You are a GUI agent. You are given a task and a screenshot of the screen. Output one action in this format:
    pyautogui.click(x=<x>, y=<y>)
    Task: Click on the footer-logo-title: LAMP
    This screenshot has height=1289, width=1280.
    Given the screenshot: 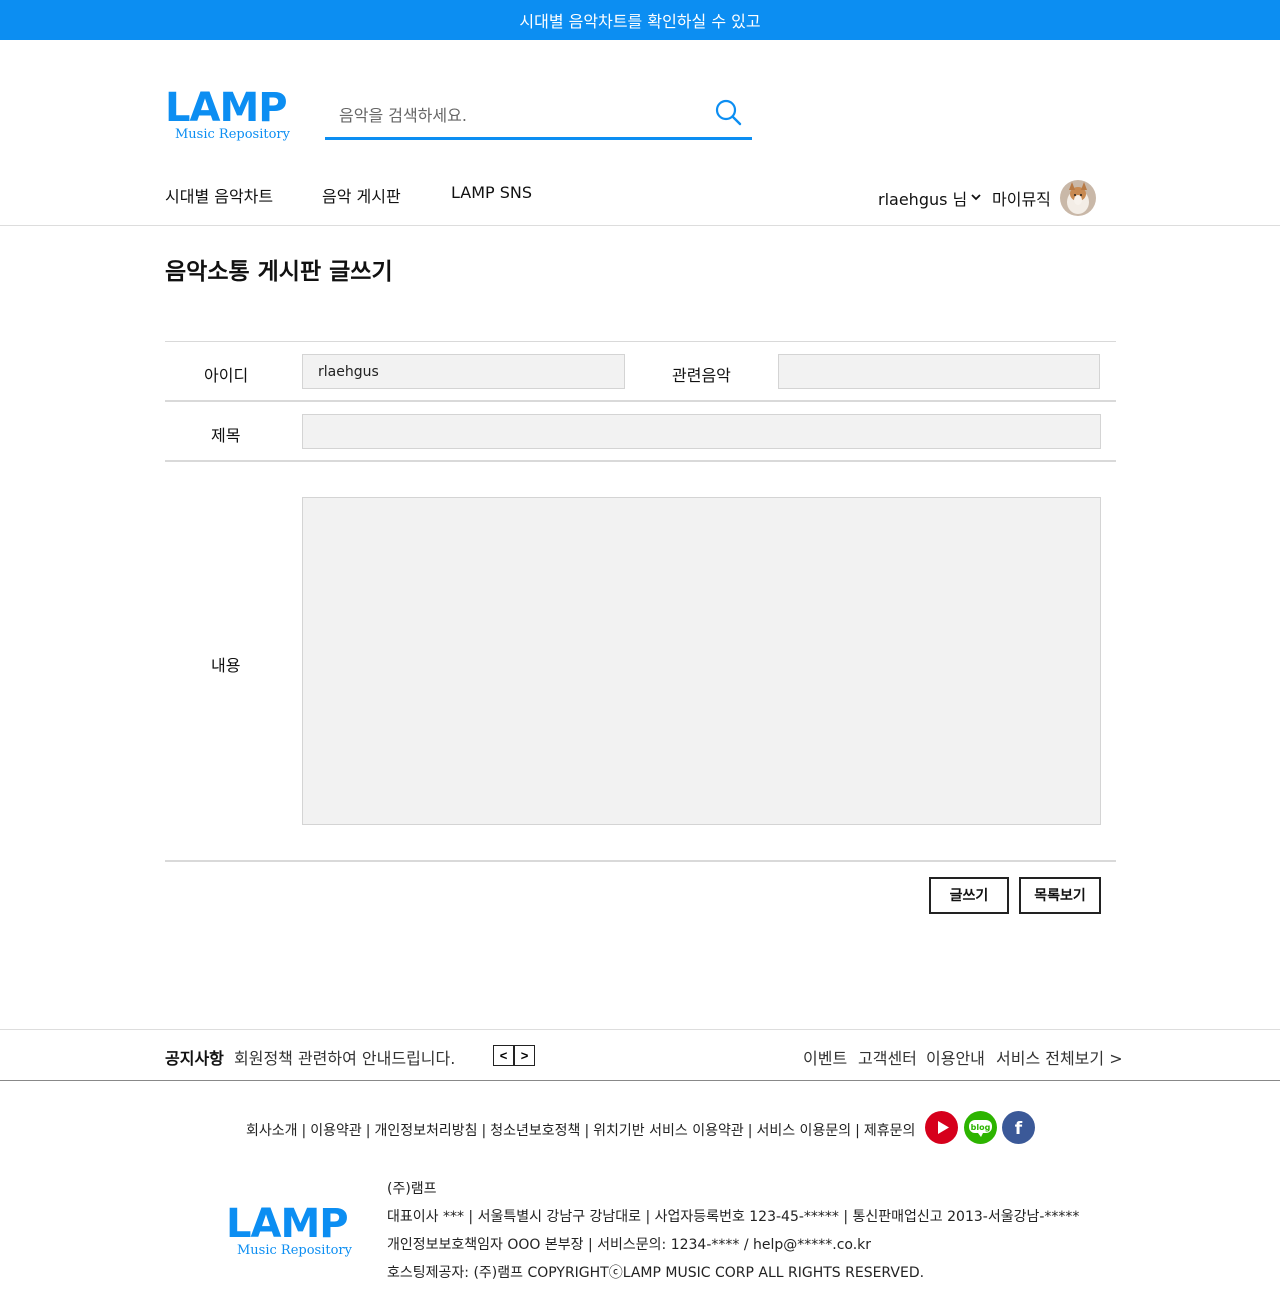 What is the action you would take?
    pyautogui.click(x=287, y=1224)
    